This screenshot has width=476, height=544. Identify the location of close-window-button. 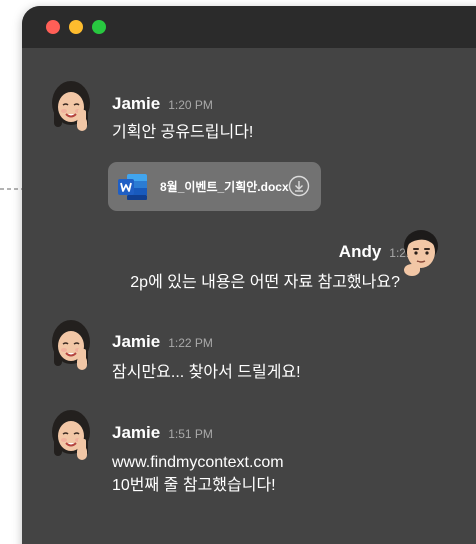
(53, 27).